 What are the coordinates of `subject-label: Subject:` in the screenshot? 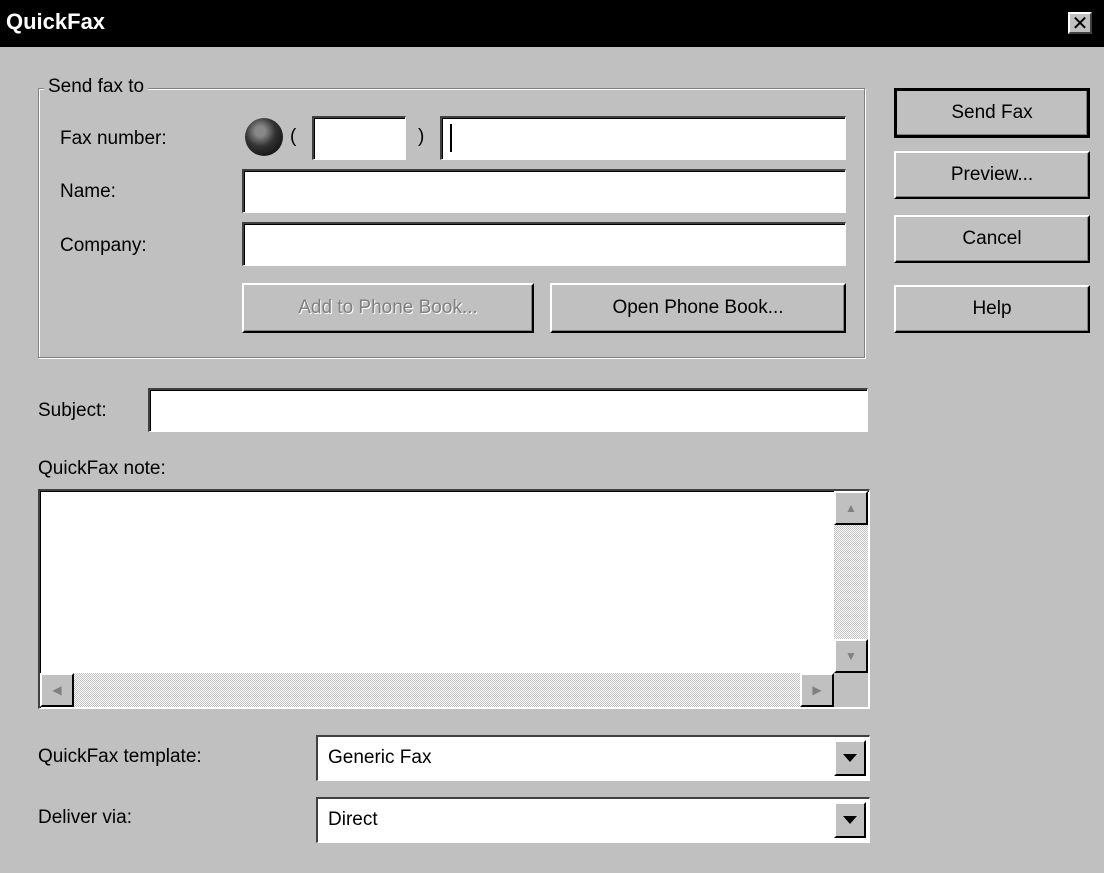 It's located at (72, 410).